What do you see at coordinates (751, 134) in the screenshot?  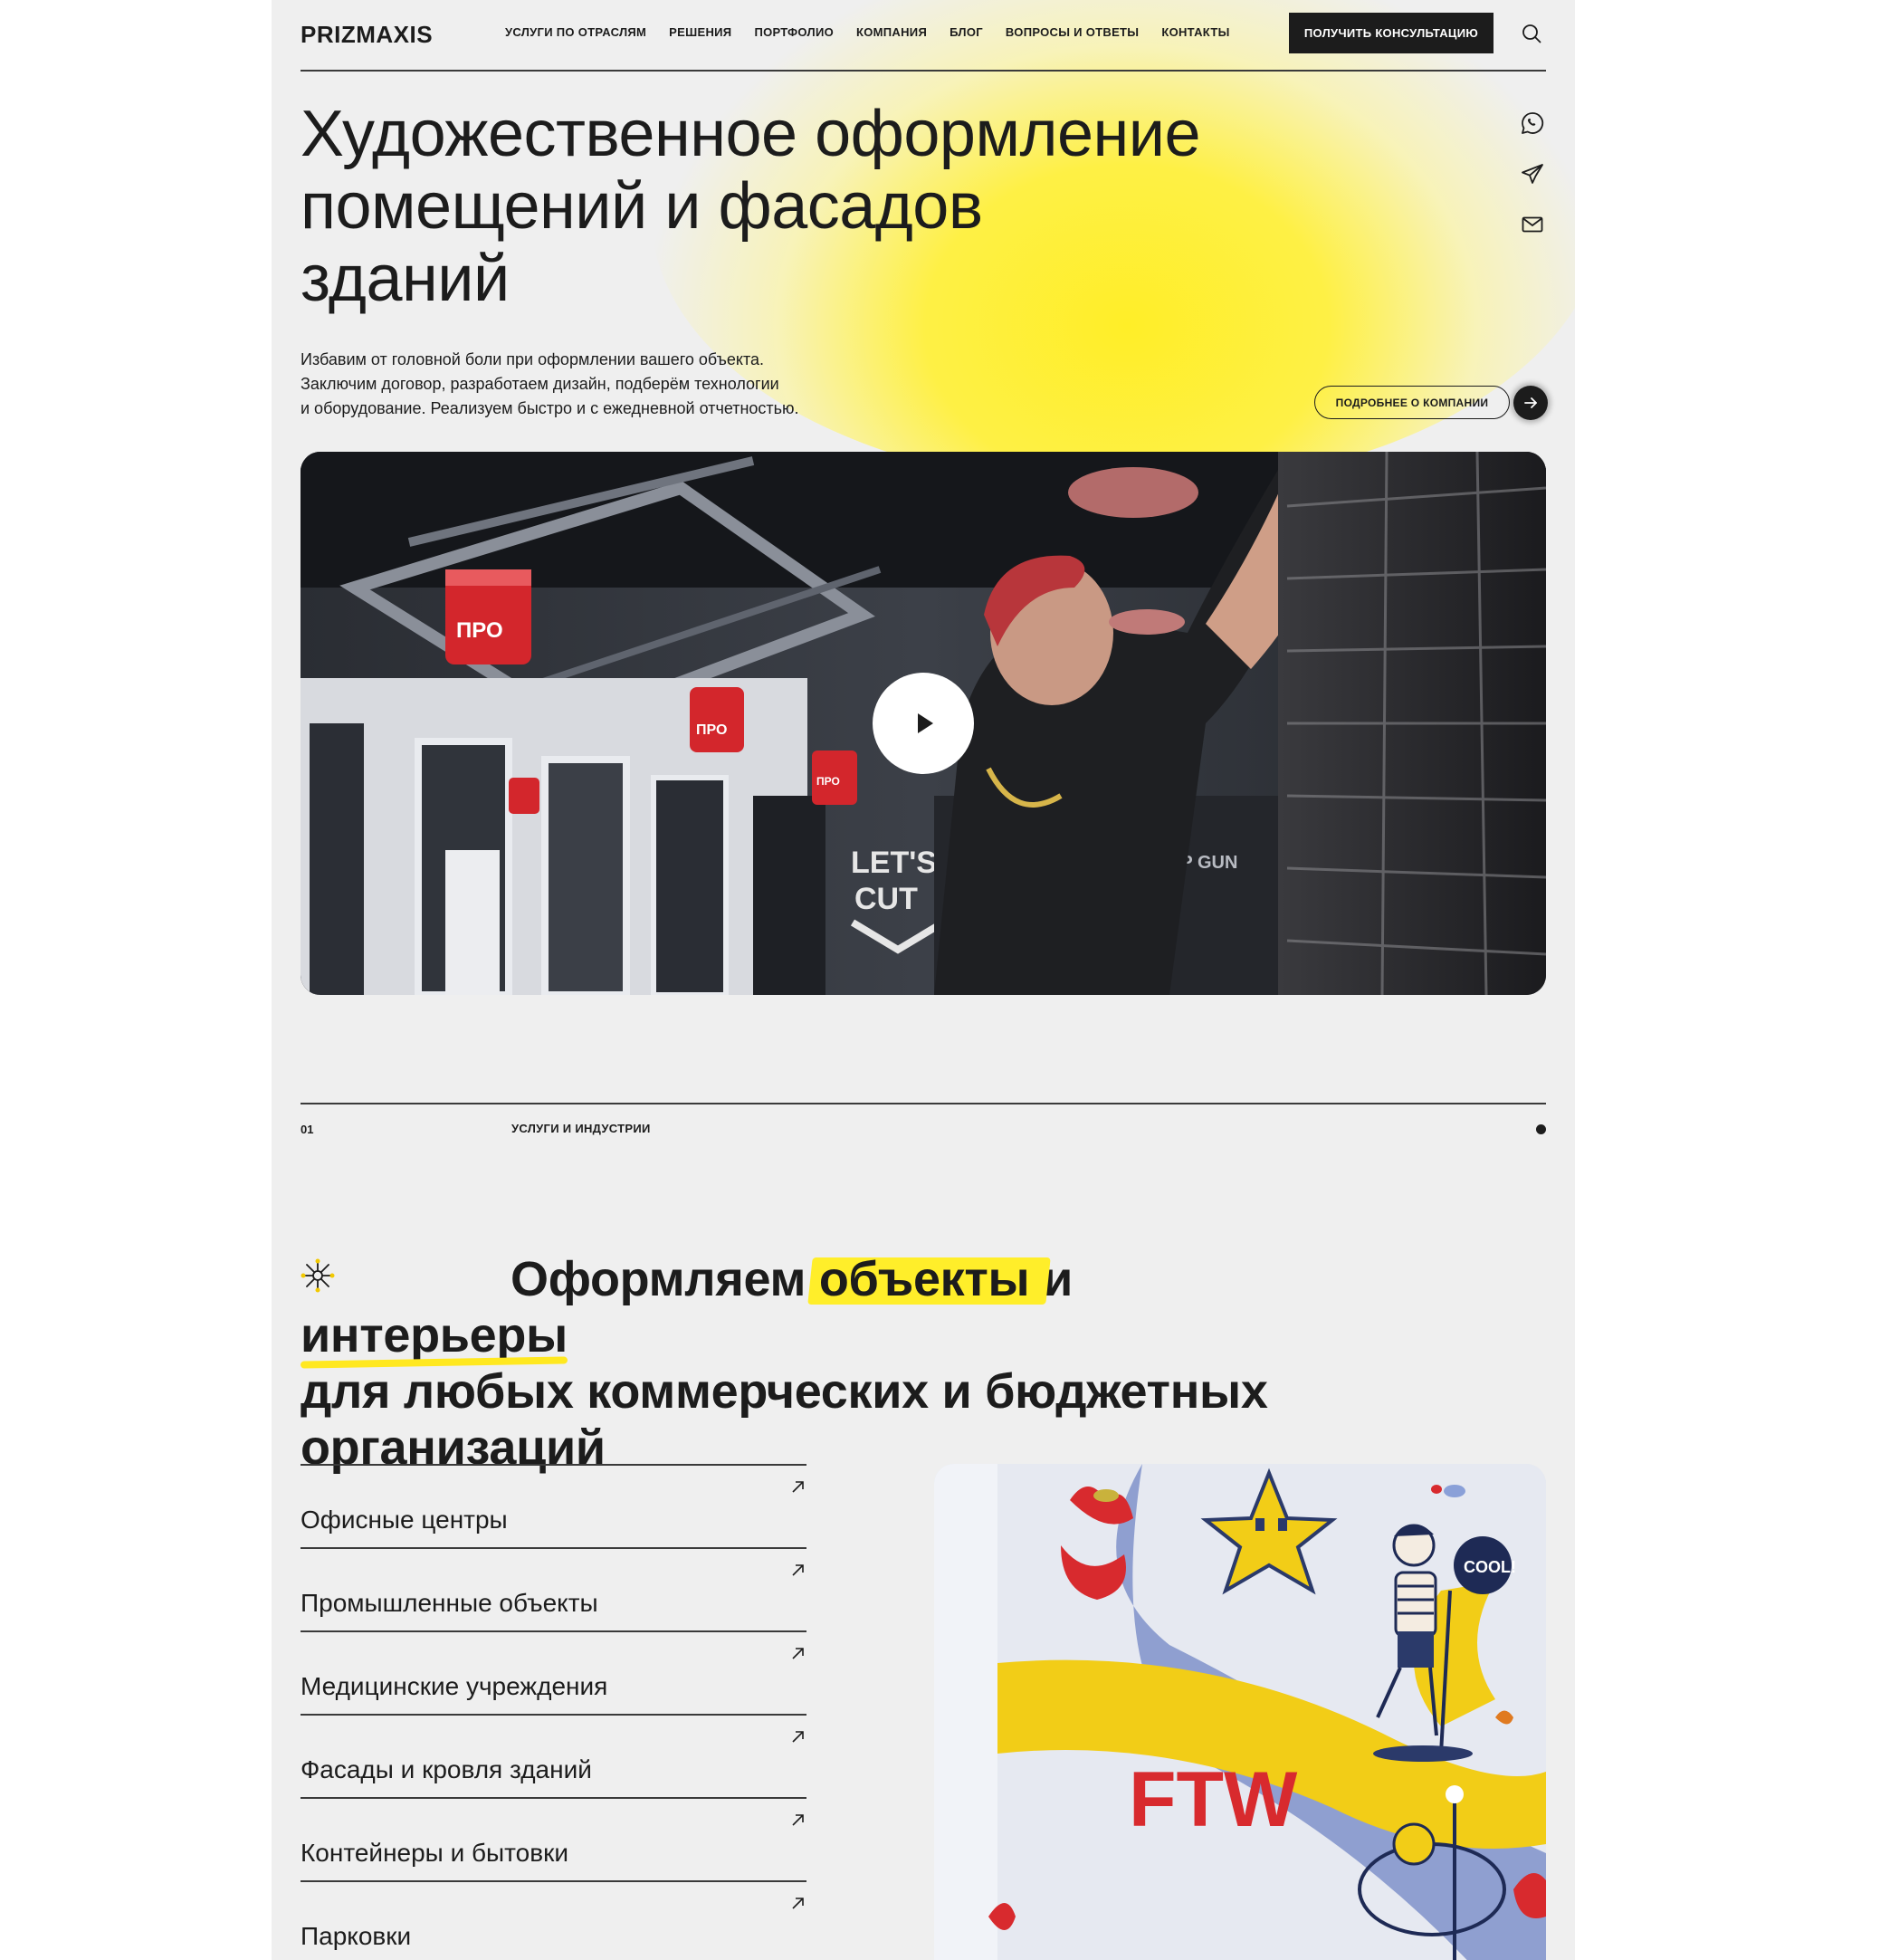 I see `hero-title-line1: Художественное оформление` at bounding box center [751, 134].